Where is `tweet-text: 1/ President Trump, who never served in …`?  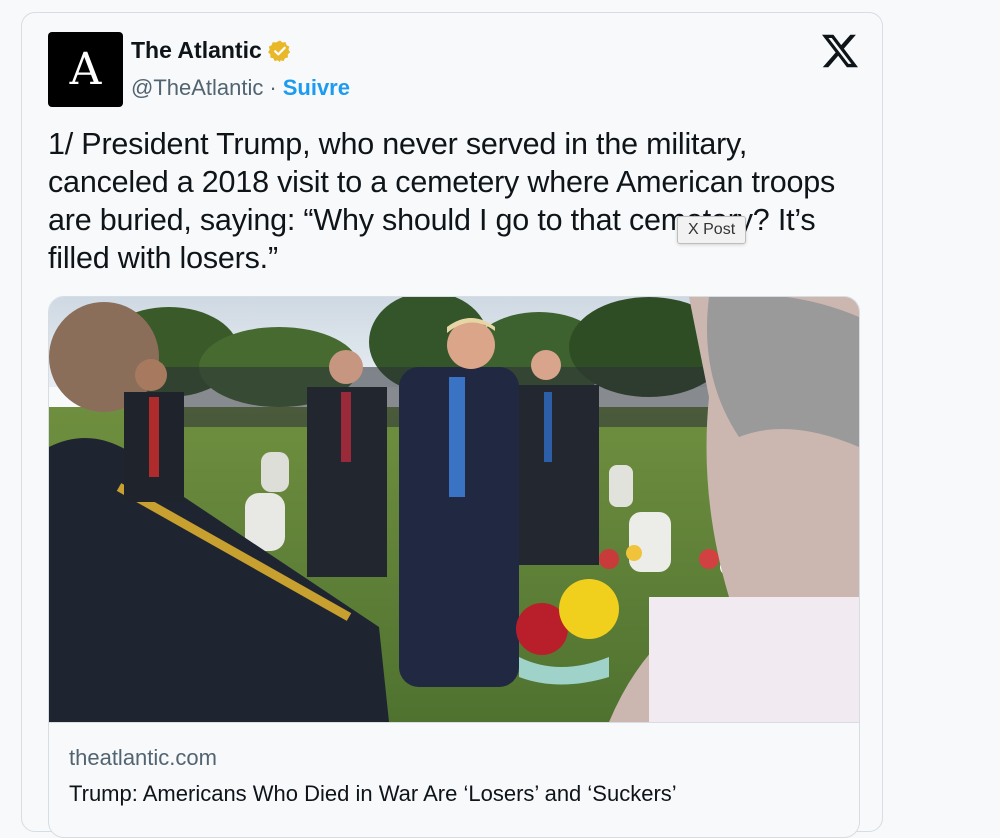 tweet-text: 1/ President Trump, who never served in … is located at coordinates (442, 201).